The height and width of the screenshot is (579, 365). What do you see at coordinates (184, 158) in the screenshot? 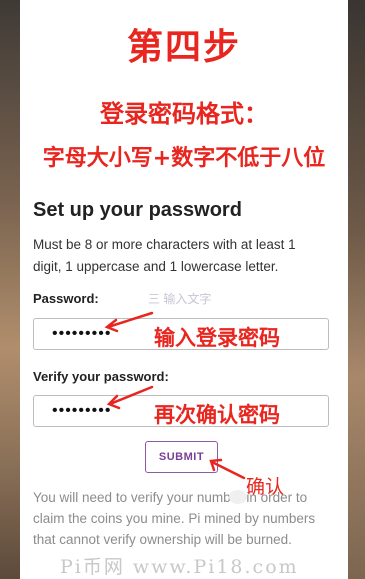
I see `format-rule-annotation: 字母大小写+数字不低于八位` at bounding box center [184, 158].